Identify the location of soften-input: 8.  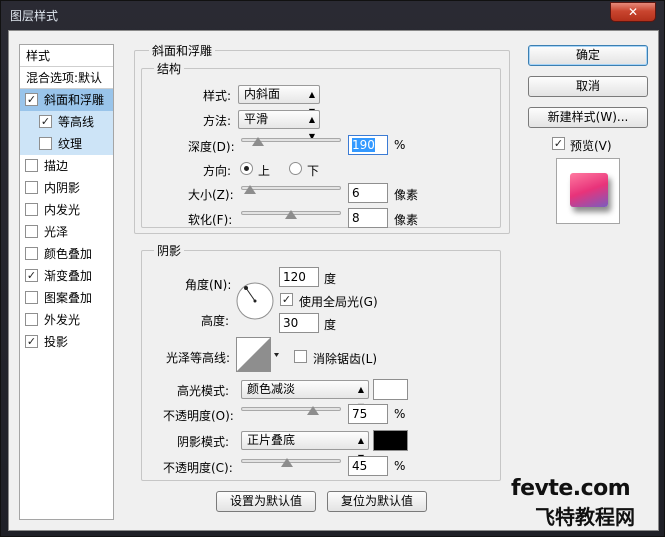
(368, 218).